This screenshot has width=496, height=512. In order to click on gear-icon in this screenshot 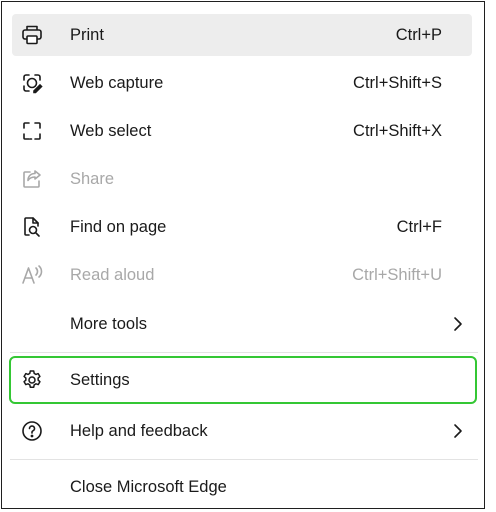, I will do `click(32, 380)`.